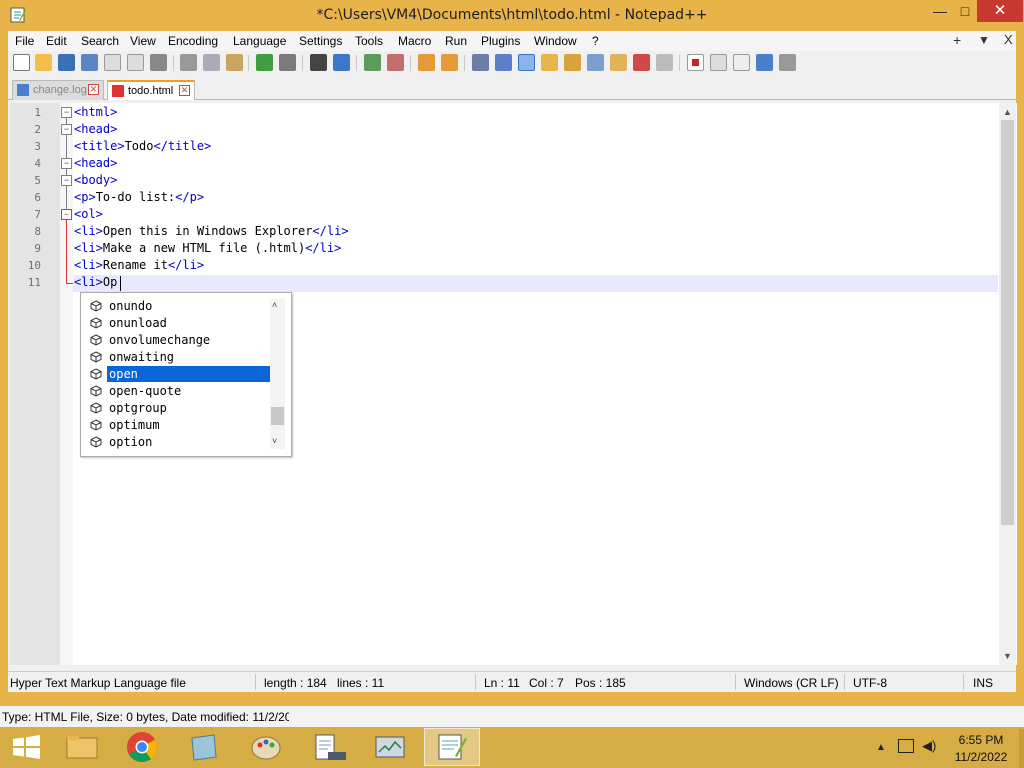 The height and width of the screenshot is (768, 1024). Describe the element at coordinates (549, 62) in the screenshot. I see `udl-icon` at that location.